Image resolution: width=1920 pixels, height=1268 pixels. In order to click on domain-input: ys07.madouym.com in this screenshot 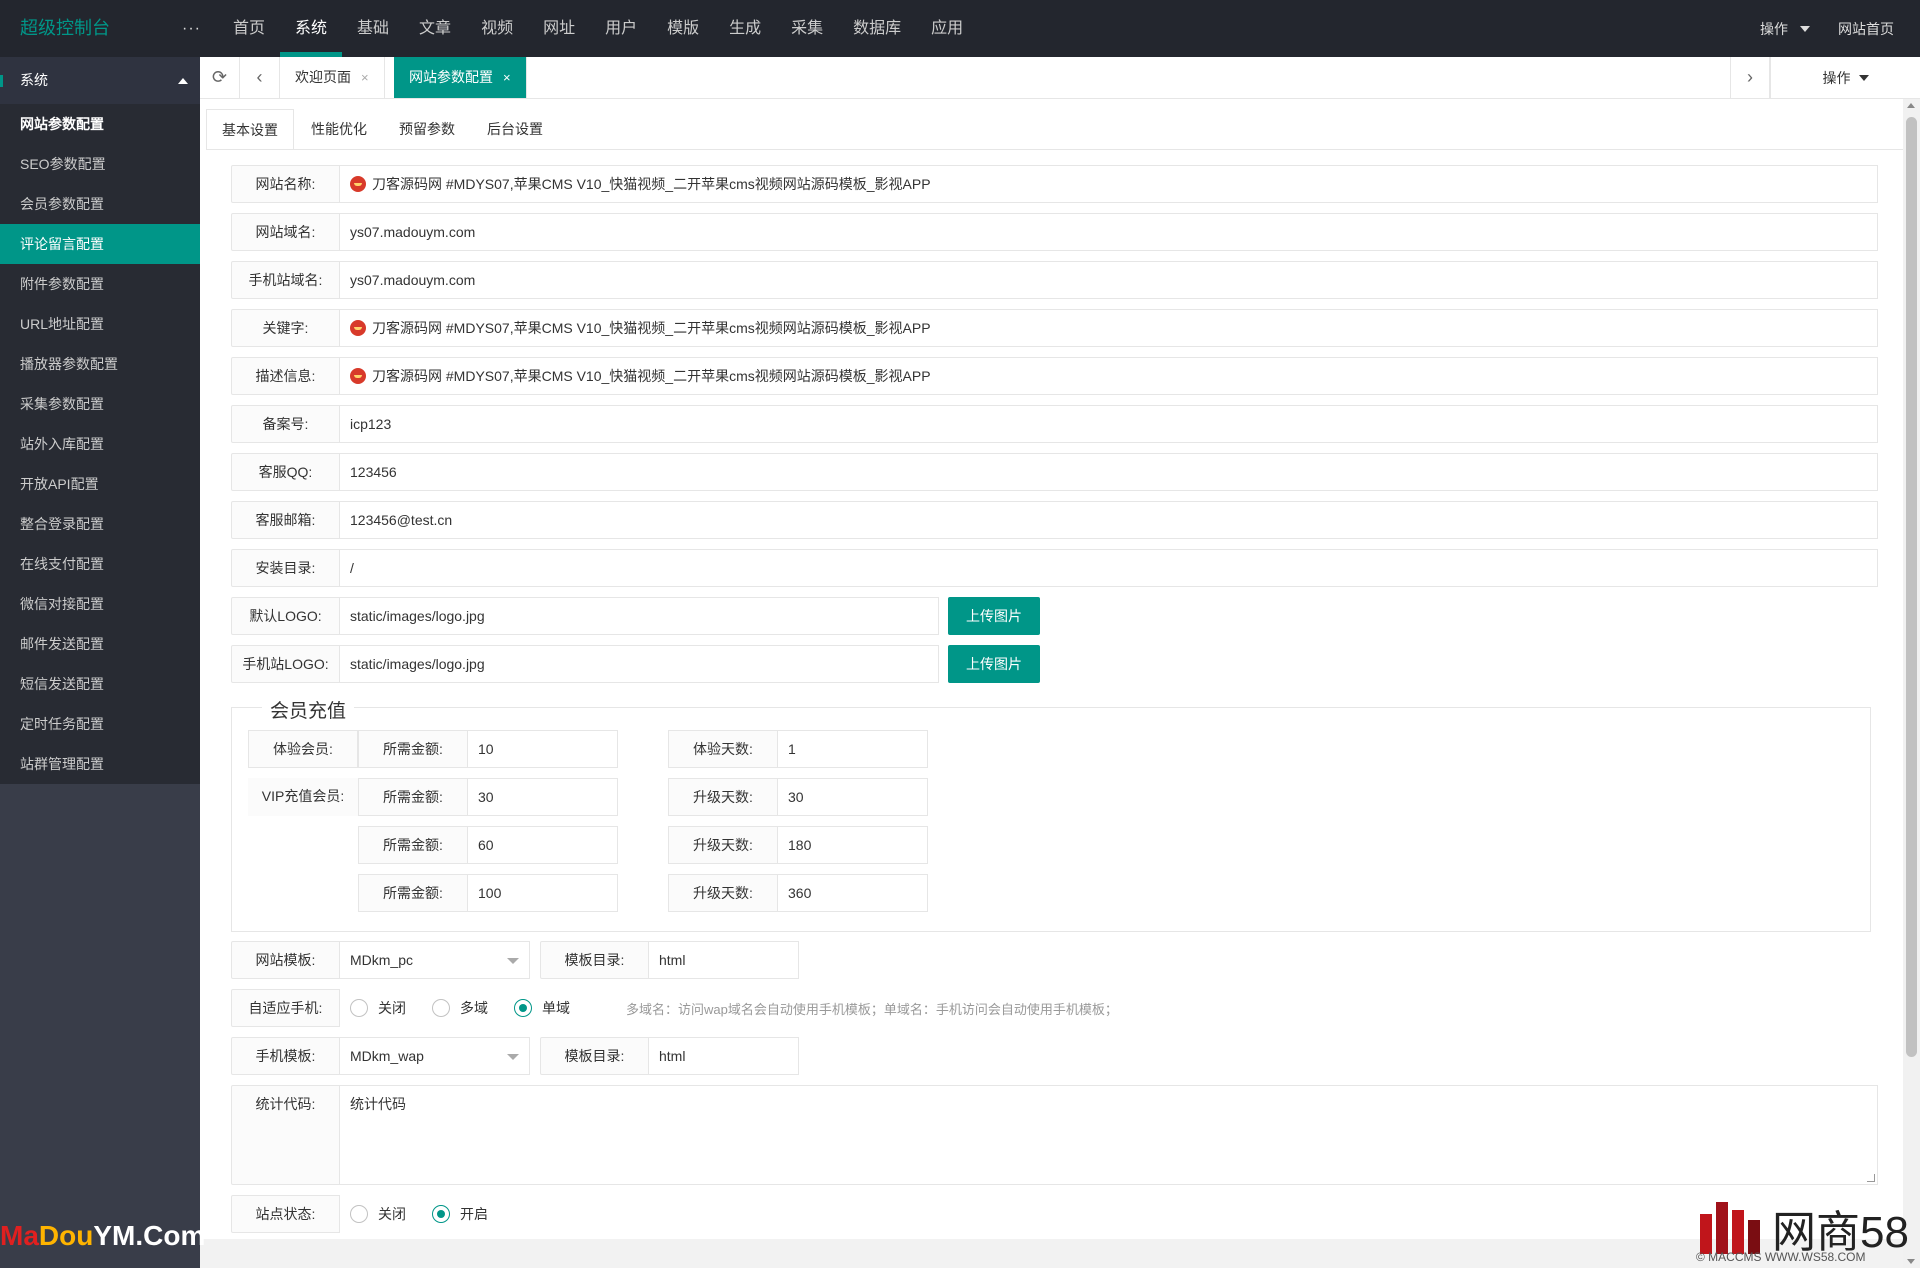, I will do `click(1109, 232)`.